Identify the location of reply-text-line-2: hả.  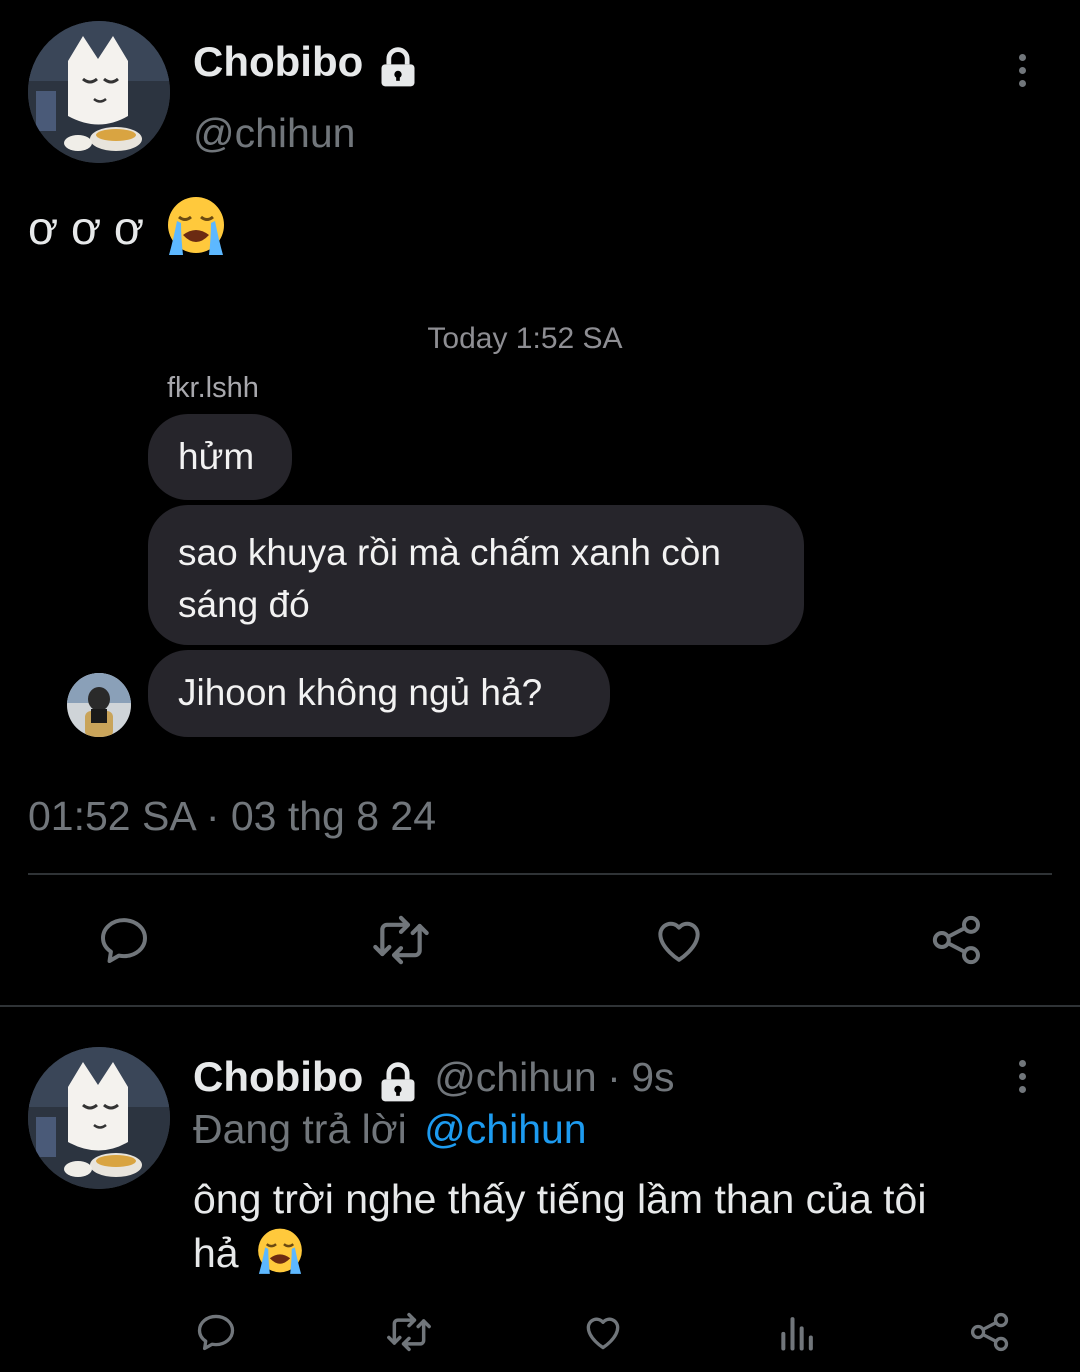
(559, 1253).